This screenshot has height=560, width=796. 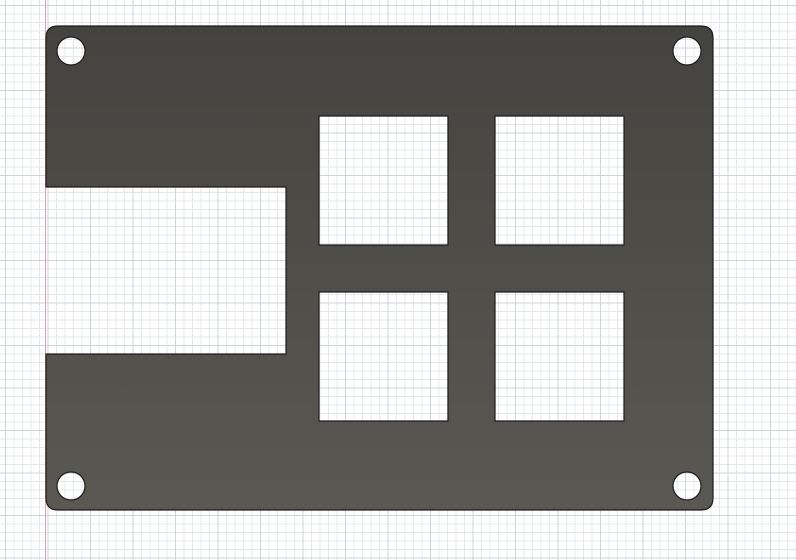 What do you see at coordinates (166, 270) in the screenshot?
I see `edge-notch` at bounding box center [166, 270].